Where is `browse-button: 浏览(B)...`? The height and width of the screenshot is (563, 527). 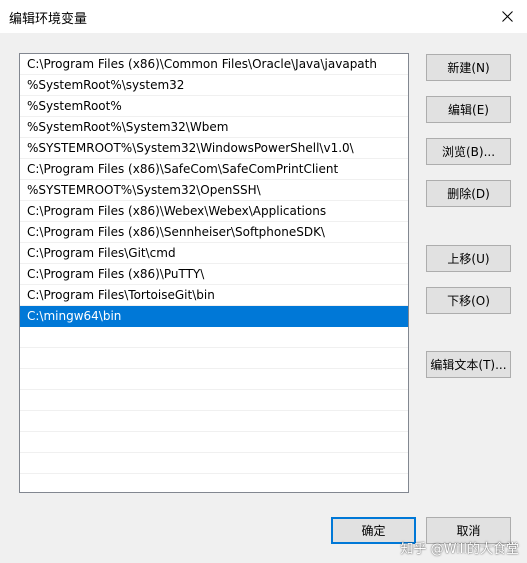 browse-button: 浏览(B)... is located at coordinates (468, 151).